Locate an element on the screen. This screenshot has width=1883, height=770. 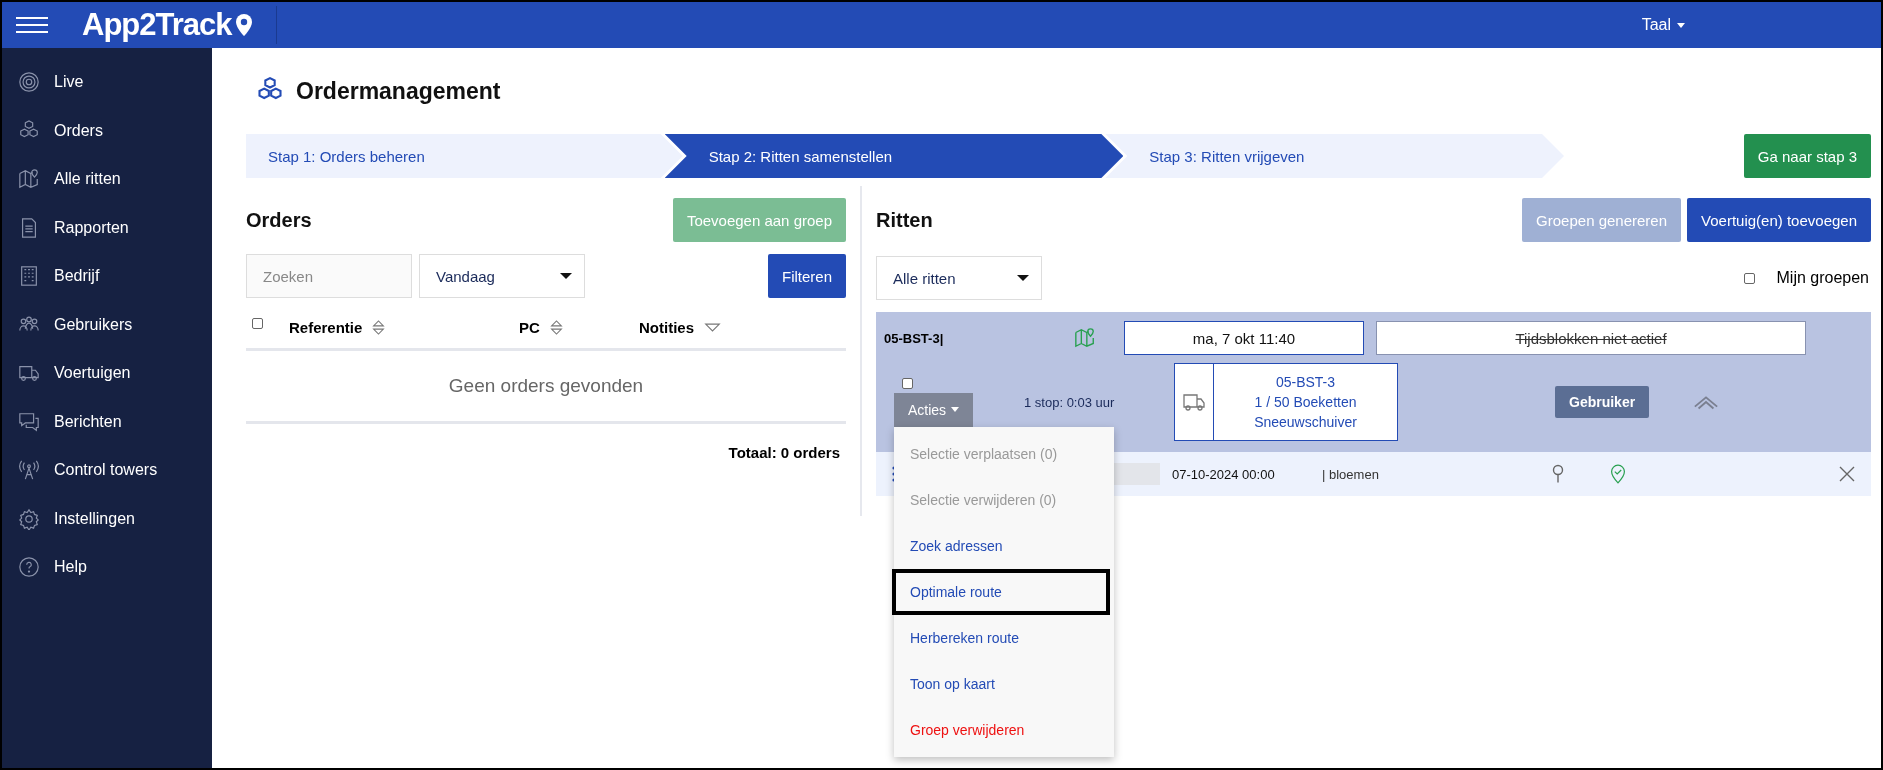
filter-button: Filteren is located at coordinates (806, 276).